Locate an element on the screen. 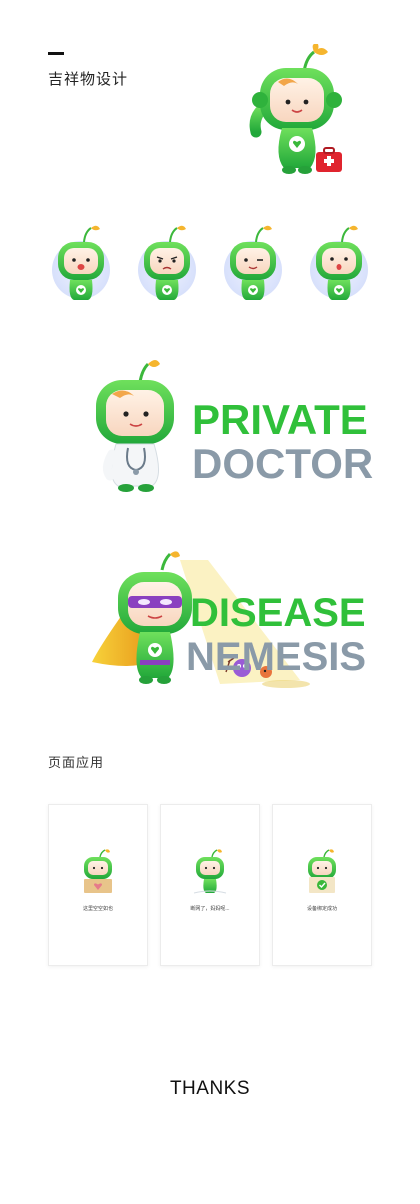 Image resolution: width=420 pixels, height=1204 pixels. mascot-doctor is located at coordinates (135, 426).